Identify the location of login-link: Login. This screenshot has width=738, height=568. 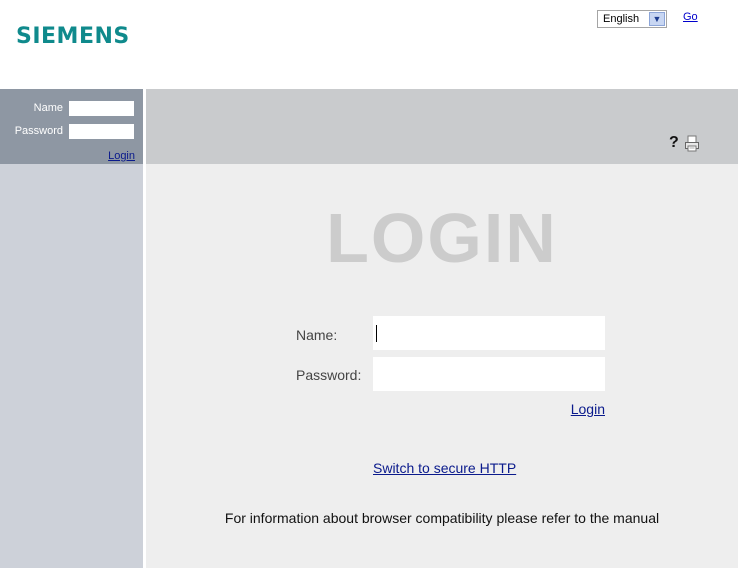
(588, 409).